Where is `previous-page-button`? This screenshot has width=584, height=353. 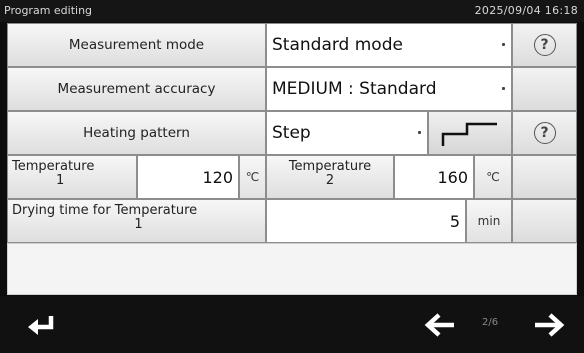
previous-page-button is located at coordinates (440, 324).